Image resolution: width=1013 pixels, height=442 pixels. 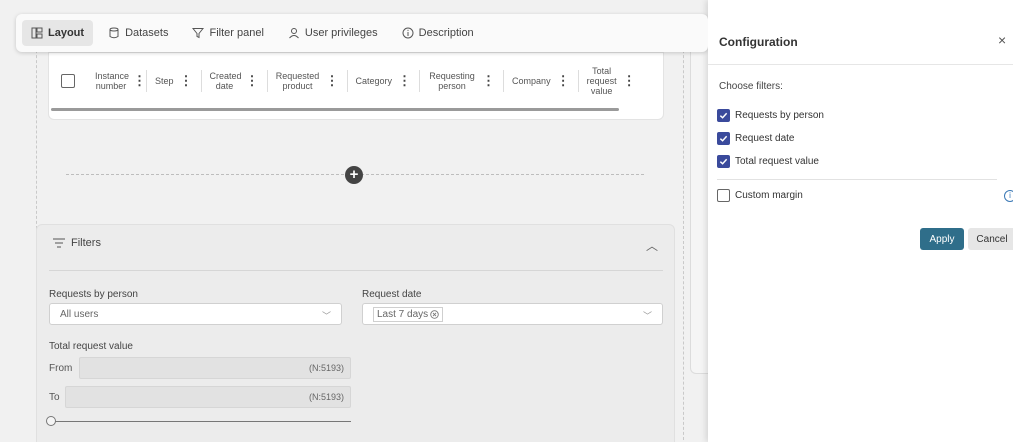 I want to click on chevron-up-icon: ︿, so click(x=652, y=245).